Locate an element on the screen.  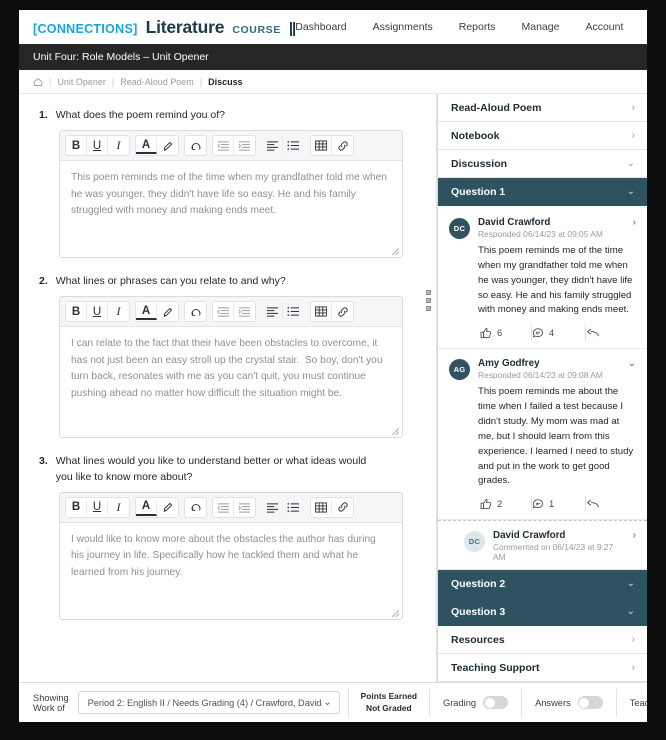
page-title: Unit Four: Role Models – Unit Opener is located at coordinates (121, 57).